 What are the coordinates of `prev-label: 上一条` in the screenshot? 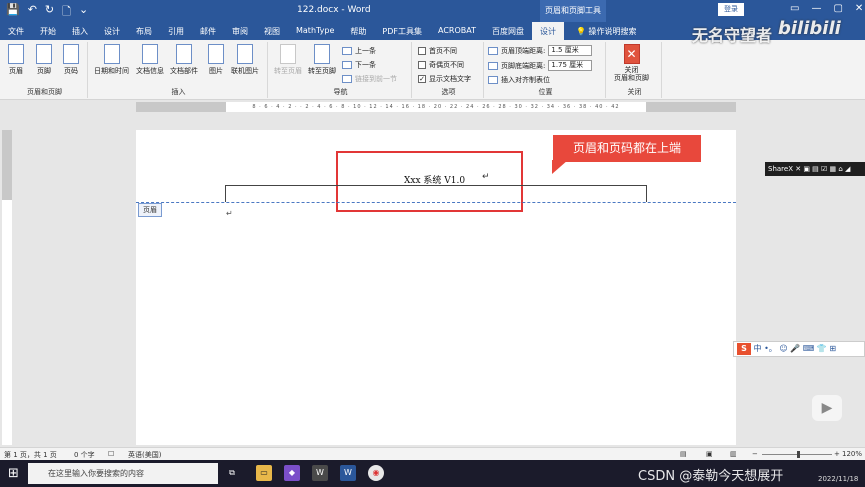 It's located at (365, 51).